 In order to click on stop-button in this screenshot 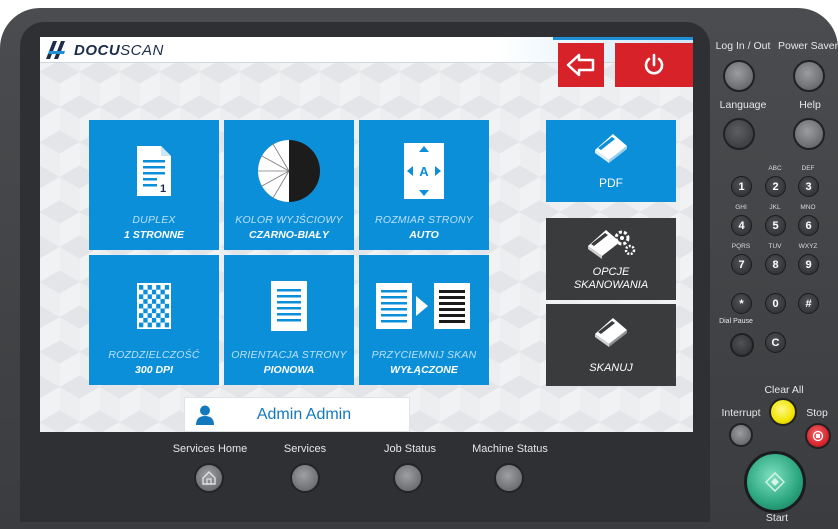, I will do `click(818, 436)`.